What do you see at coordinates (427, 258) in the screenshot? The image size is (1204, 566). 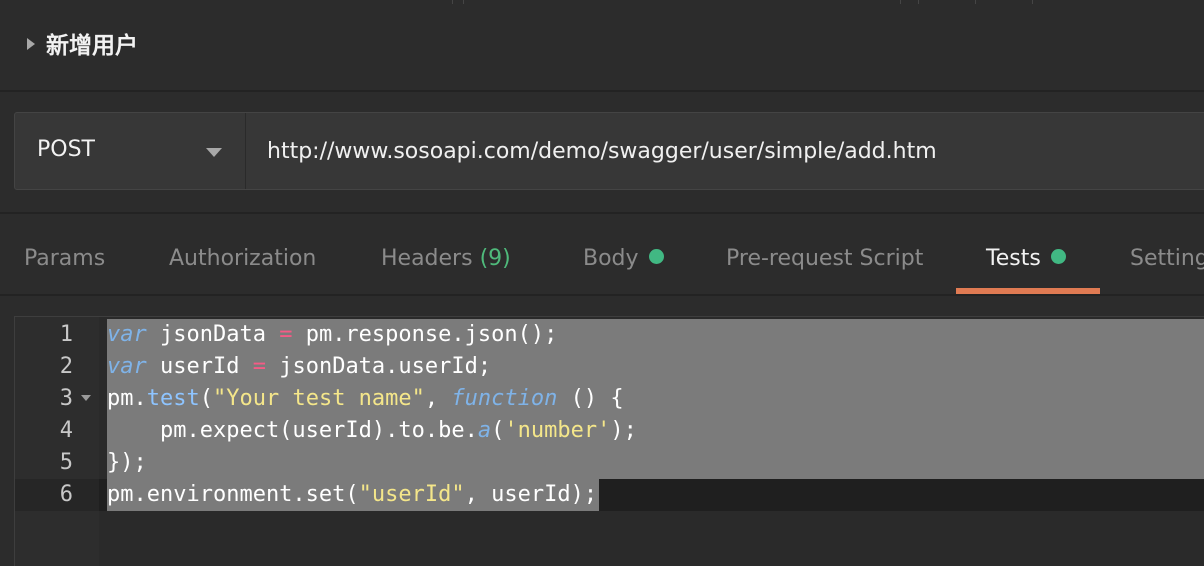 I see `tab-label: Headers` at bounding box center [427, 258].